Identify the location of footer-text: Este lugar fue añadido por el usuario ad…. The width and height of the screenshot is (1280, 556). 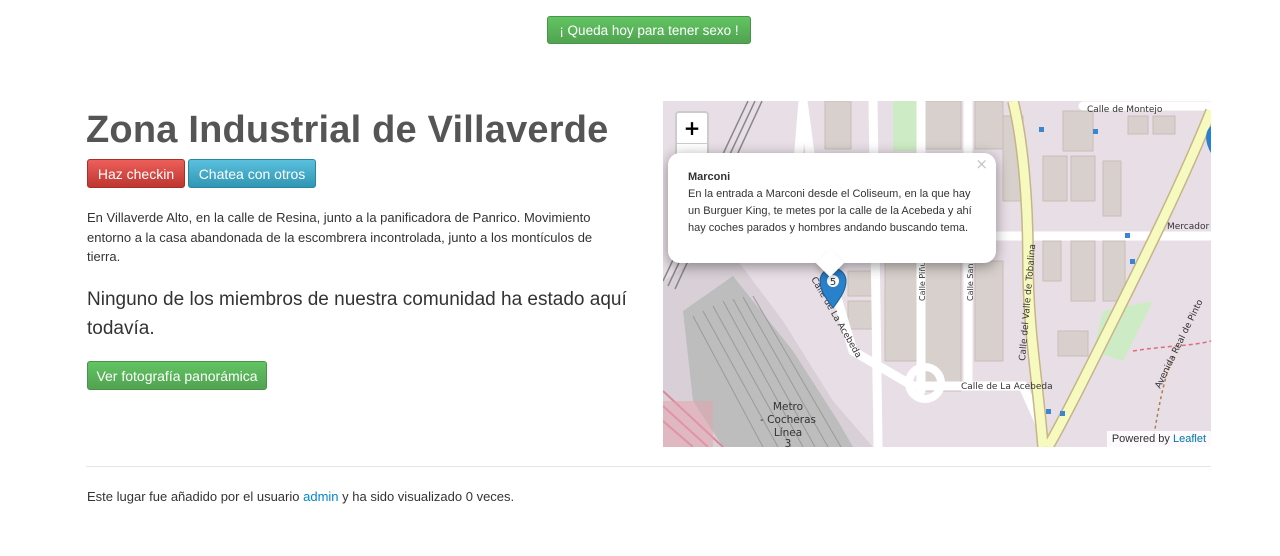
(300, 496).